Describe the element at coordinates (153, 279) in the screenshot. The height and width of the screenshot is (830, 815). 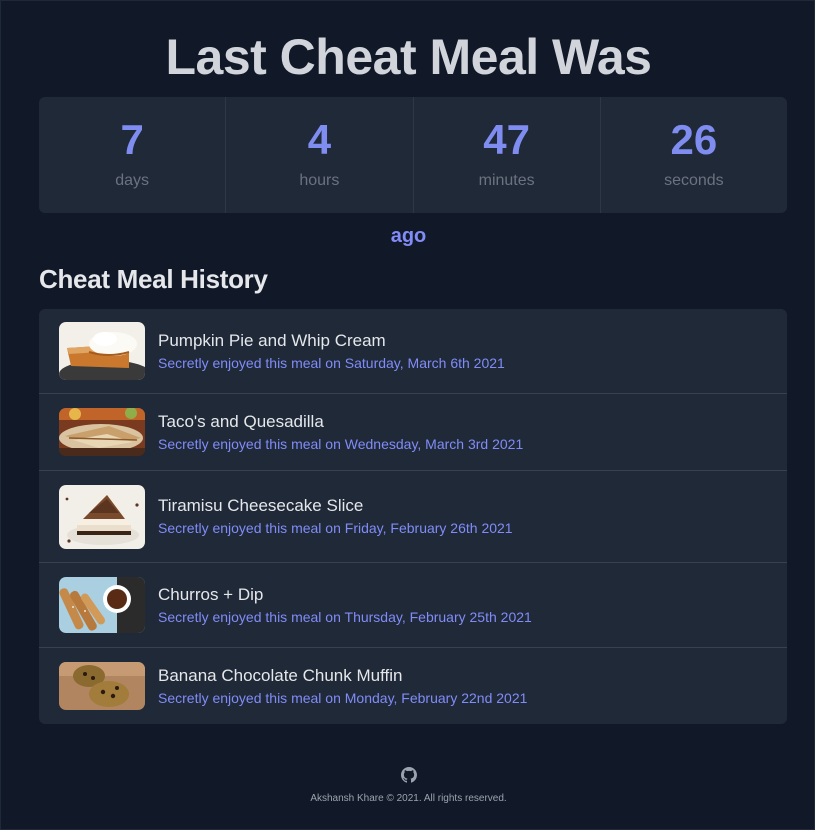
I see `history-title: Cheat Meal History` at that location.